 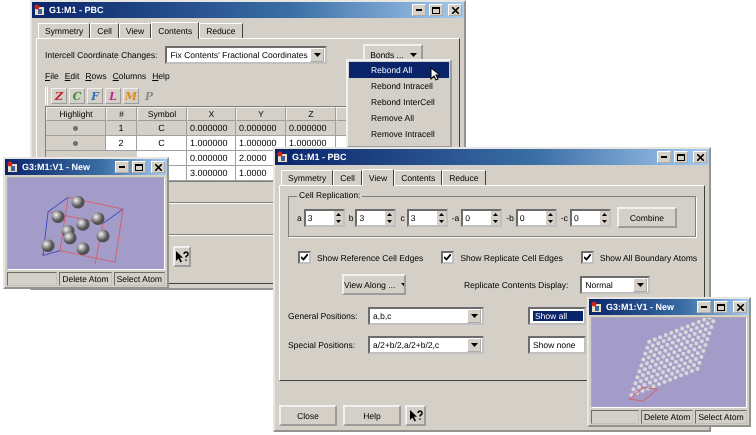 I want to click on group-label: Cell Replication:, so click(x=329, y=195).